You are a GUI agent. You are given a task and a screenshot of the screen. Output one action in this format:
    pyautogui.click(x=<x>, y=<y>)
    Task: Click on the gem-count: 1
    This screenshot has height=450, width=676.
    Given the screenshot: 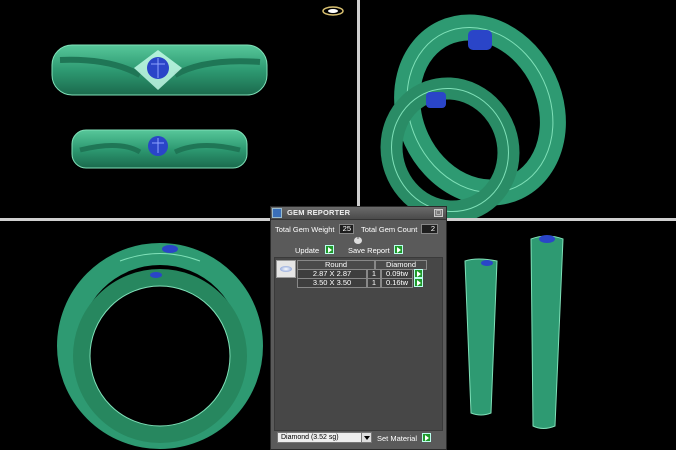 What is the action you would take?
    pyautogui.click(x=374, y=283)
    